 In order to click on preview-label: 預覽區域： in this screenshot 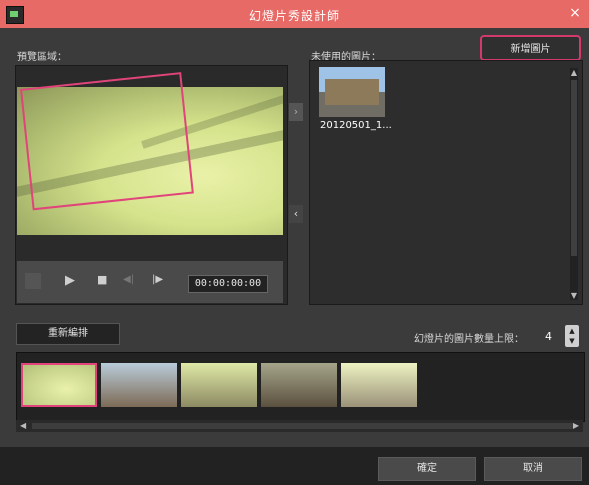, I will do `click(42, 57)`.